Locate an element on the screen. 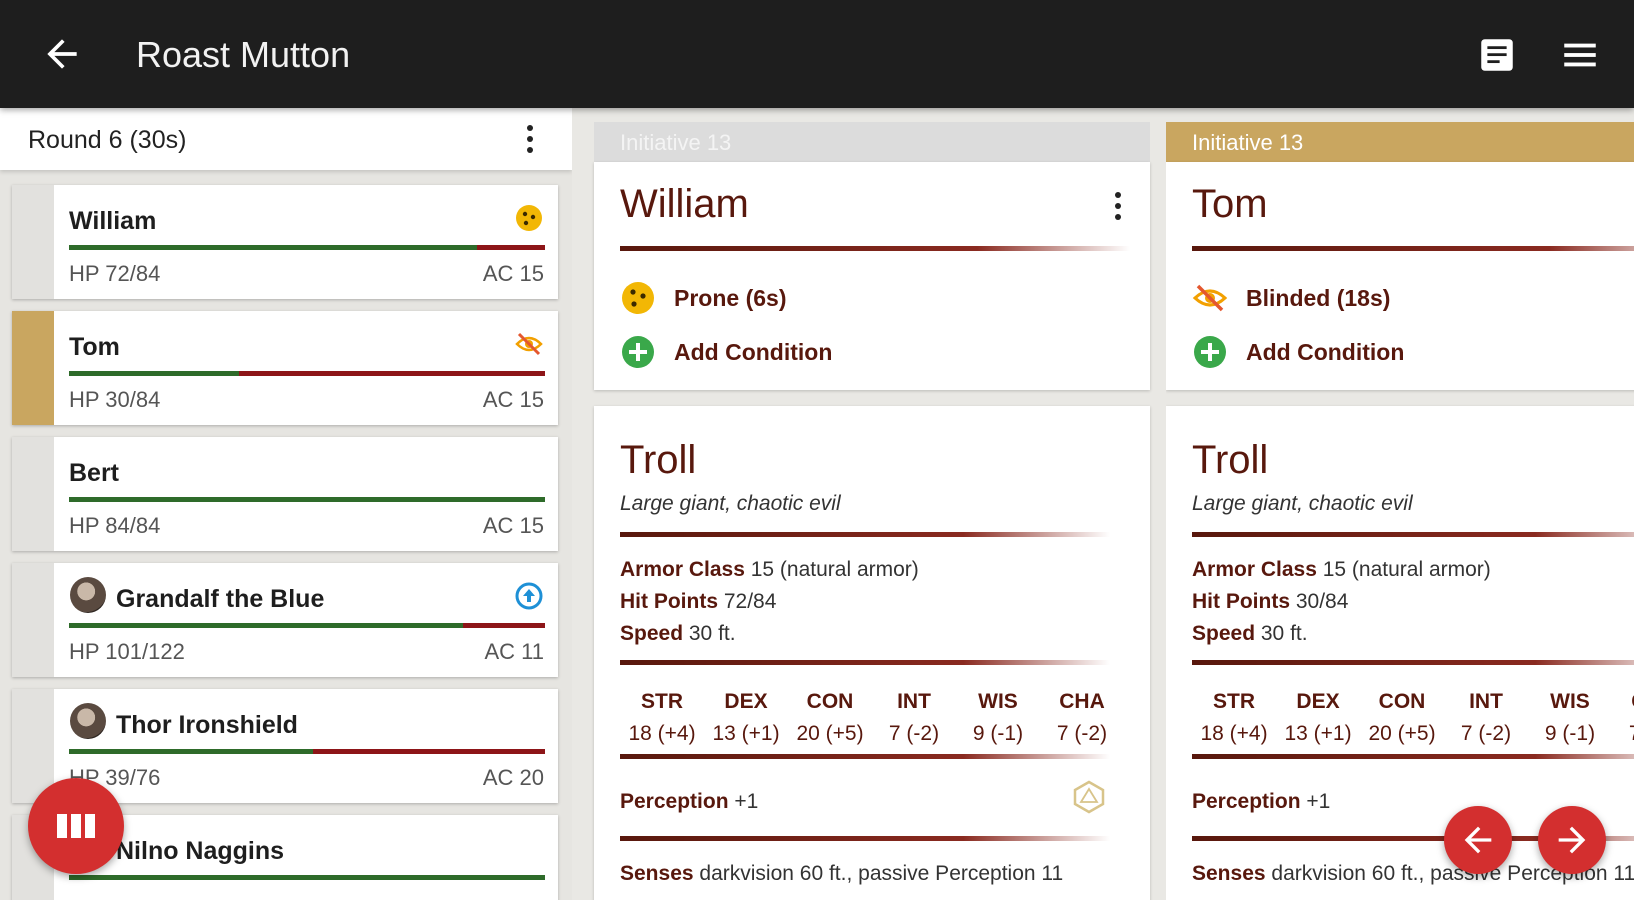 Image resolution: width=1634 pixels, height=900 pixels. combatant-card-grandalf: Grandalf the Blue HP 101/122 AC 11 is located at coordinates (285, 620).